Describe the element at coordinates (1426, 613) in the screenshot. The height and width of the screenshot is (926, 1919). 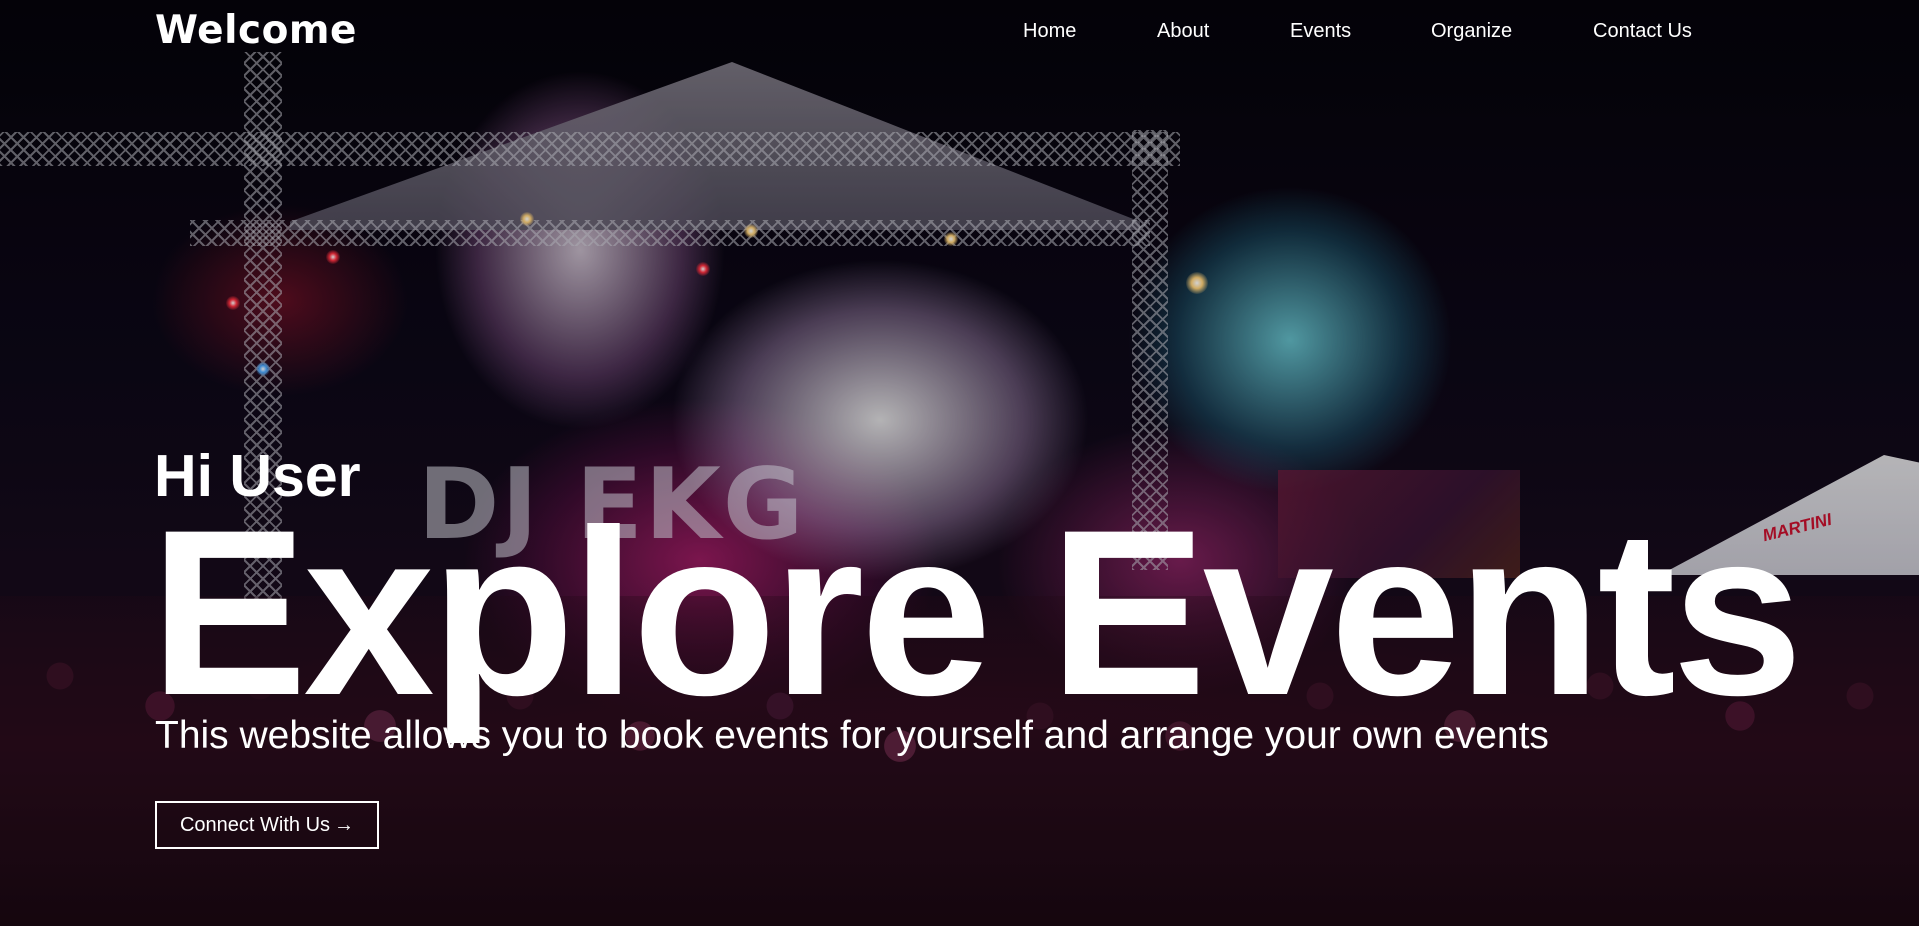
I see `headline-word-events: Events` at that location.